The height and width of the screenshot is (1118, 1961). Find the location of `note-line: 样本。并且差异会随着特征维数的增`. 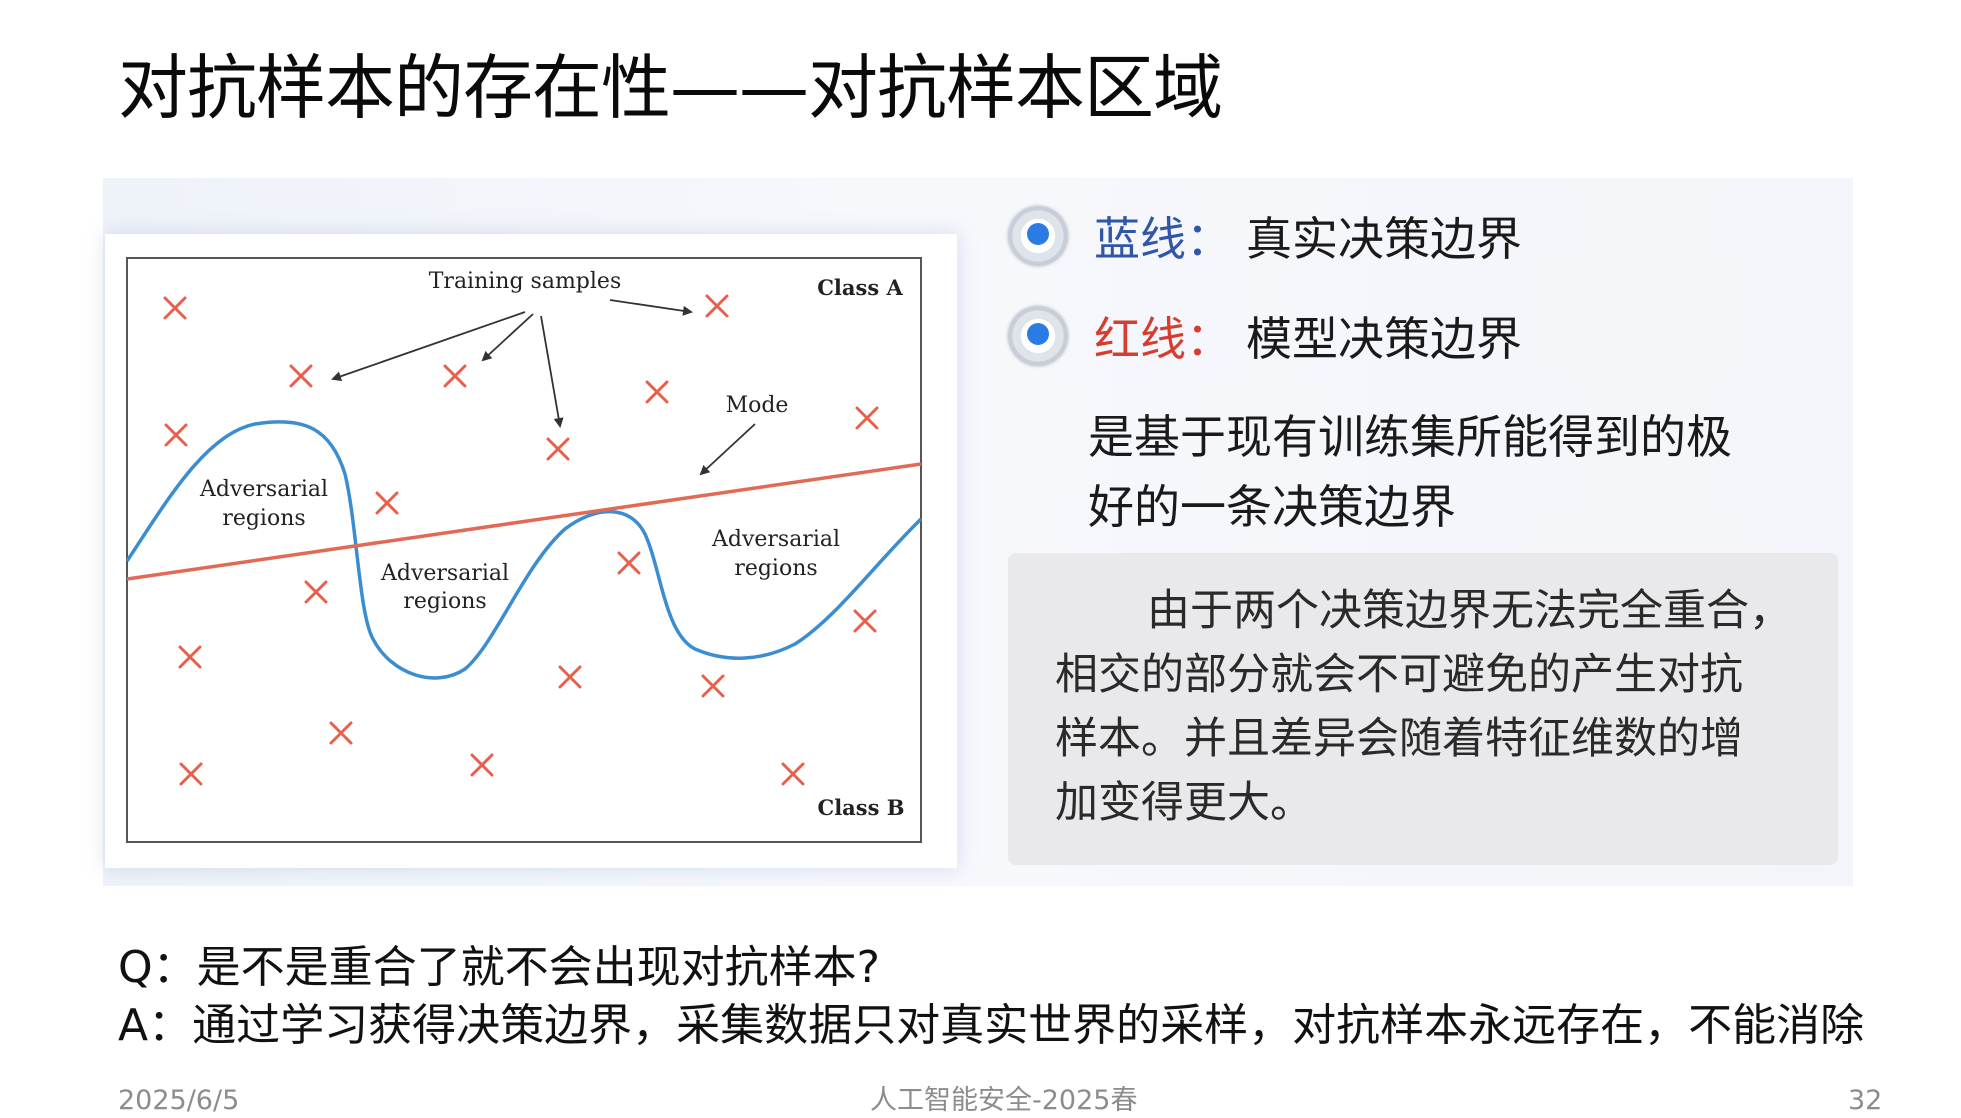

note-line: 样本。并且差异会随着特征维数的增 is located at coordinates (1399, 739).